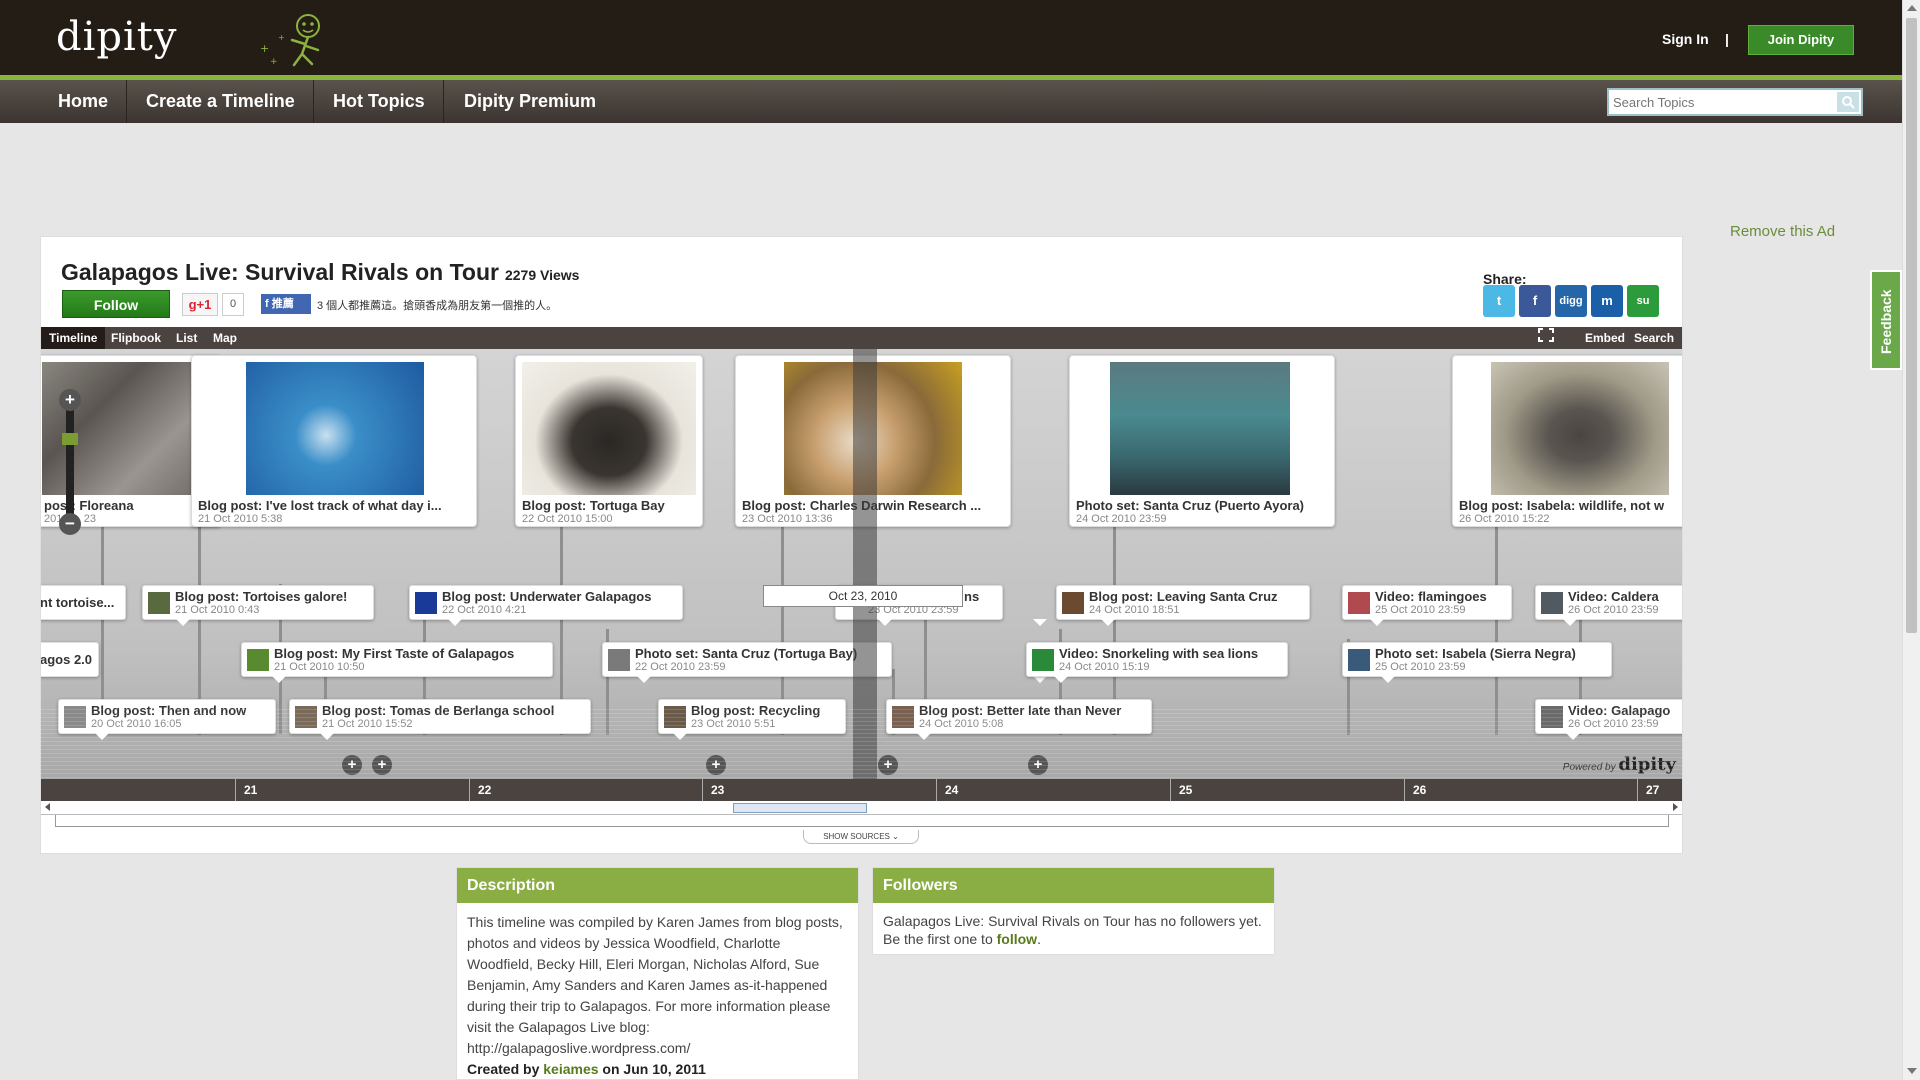 This screenshot has width=1920, height=1080. Describe the element at coordinates (286, 304) in the screenshot. I see `facebook-recommend-button: f 推薦` at that location.